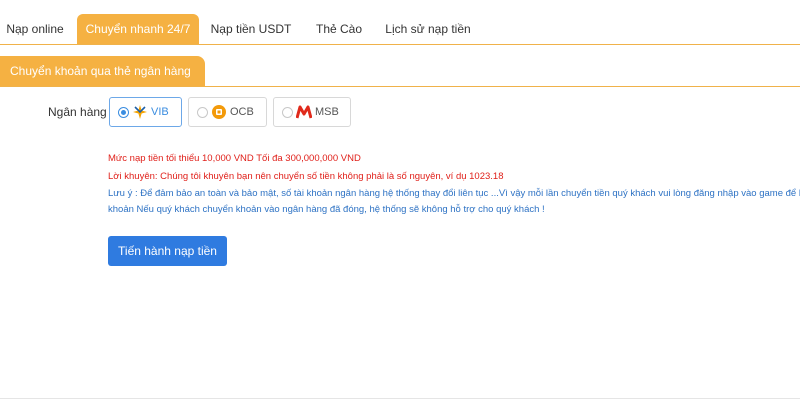 The height and width of the screenshot is (400, 800). What do you see at coordinates (400, 71) in the screenshot?
I see `subtab-bar: Chuyển khoản qua thẻ ngân hàng` at bounding box center [400, 71].